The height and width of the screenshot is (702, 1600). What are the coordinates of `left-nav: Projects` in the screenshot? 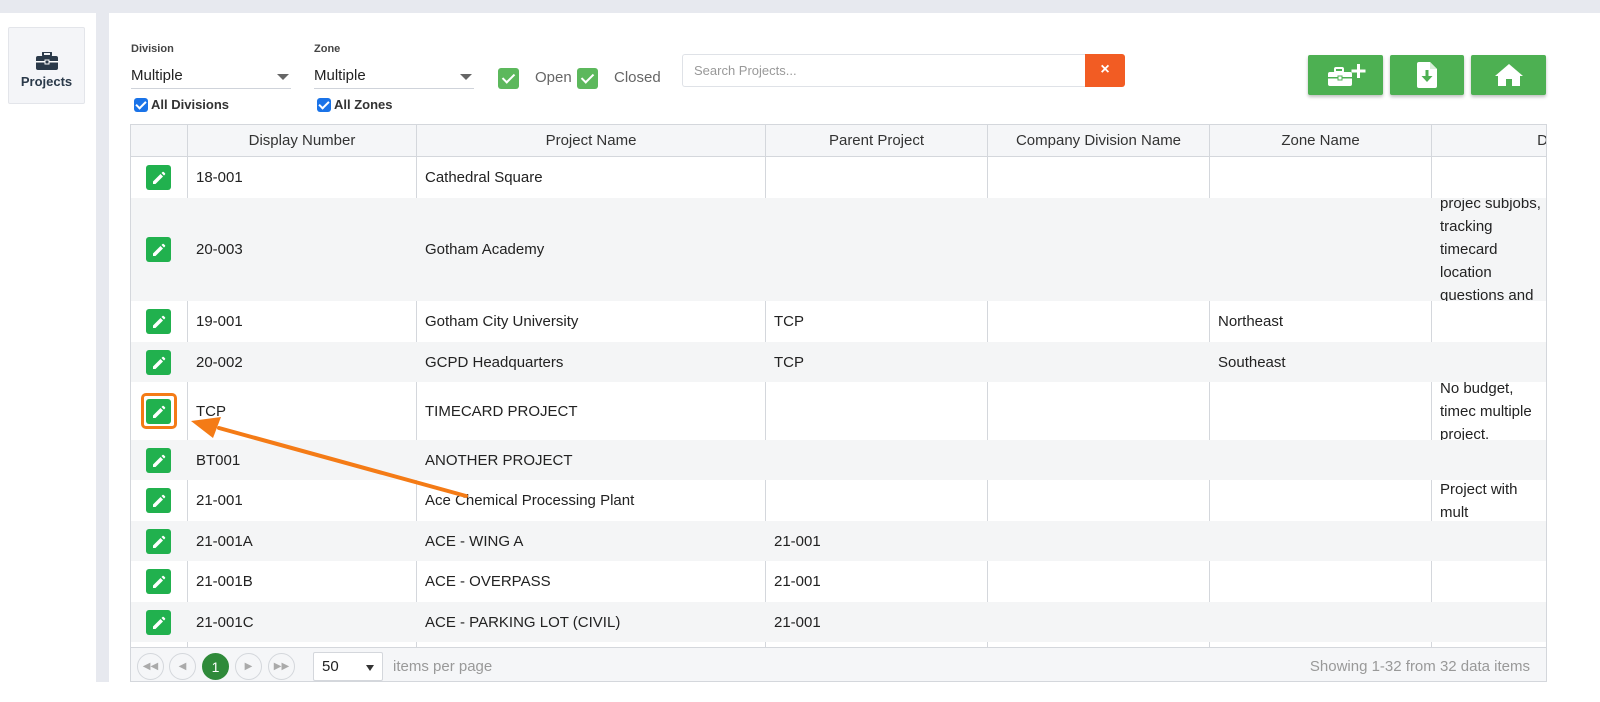 It's located at (48, 357).